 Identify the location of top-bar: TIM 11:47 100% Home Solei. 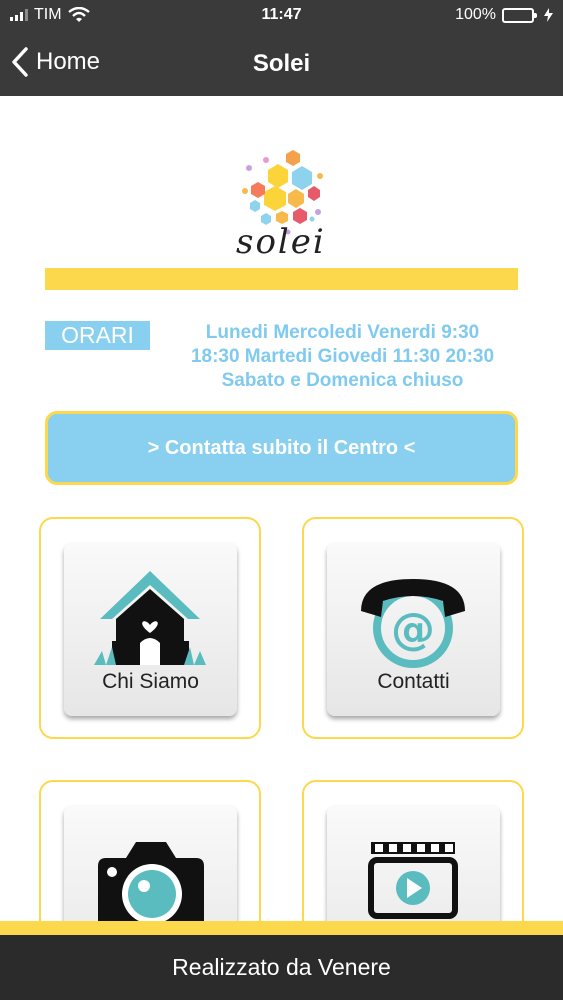
(281, 48).